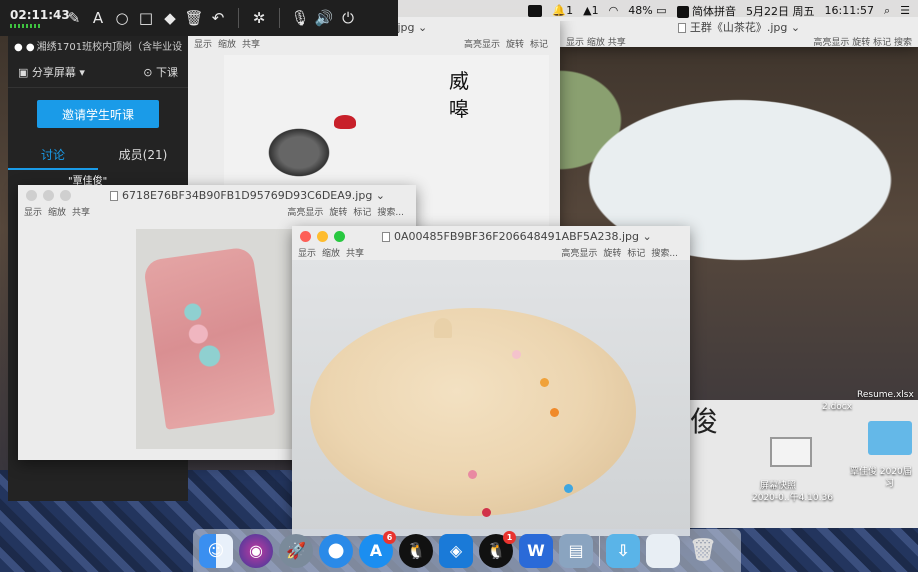  What do you see at coordinates (535, 10) in the screenshot?
I see `wechat-icon` at bounding box center [535, 10].